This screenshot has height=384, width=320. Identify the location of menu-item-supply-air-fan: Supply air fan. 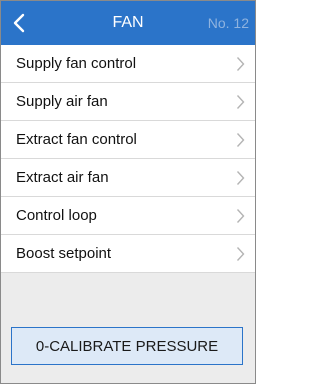
(128, 102).